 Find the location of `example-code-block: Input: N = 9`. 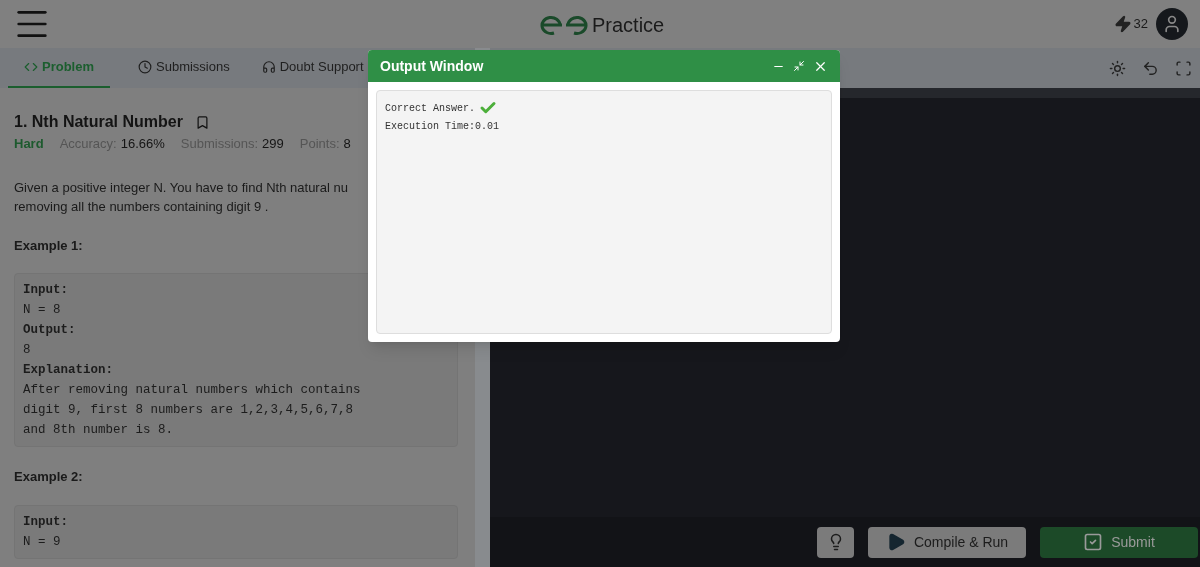

example-code-block: Input: N = 9 is located at coordinates (236, 531).